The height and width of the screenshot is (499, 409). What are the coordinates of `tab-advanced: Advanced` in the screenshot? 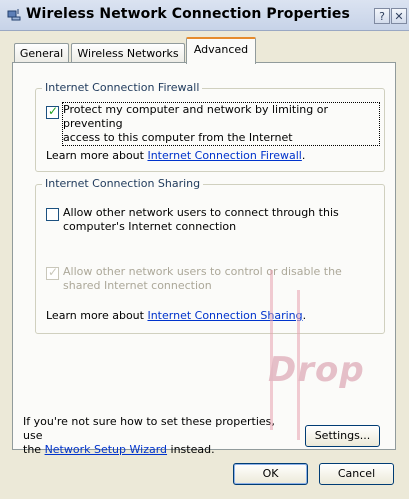 It's located at (221, 50).